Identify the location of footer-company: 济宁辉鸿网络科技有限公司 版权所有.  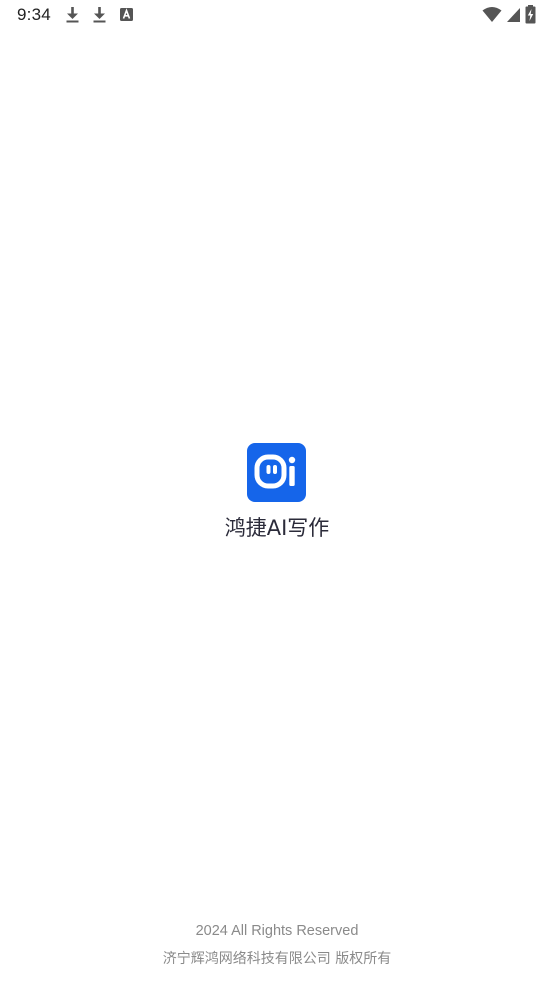
(277, 959).